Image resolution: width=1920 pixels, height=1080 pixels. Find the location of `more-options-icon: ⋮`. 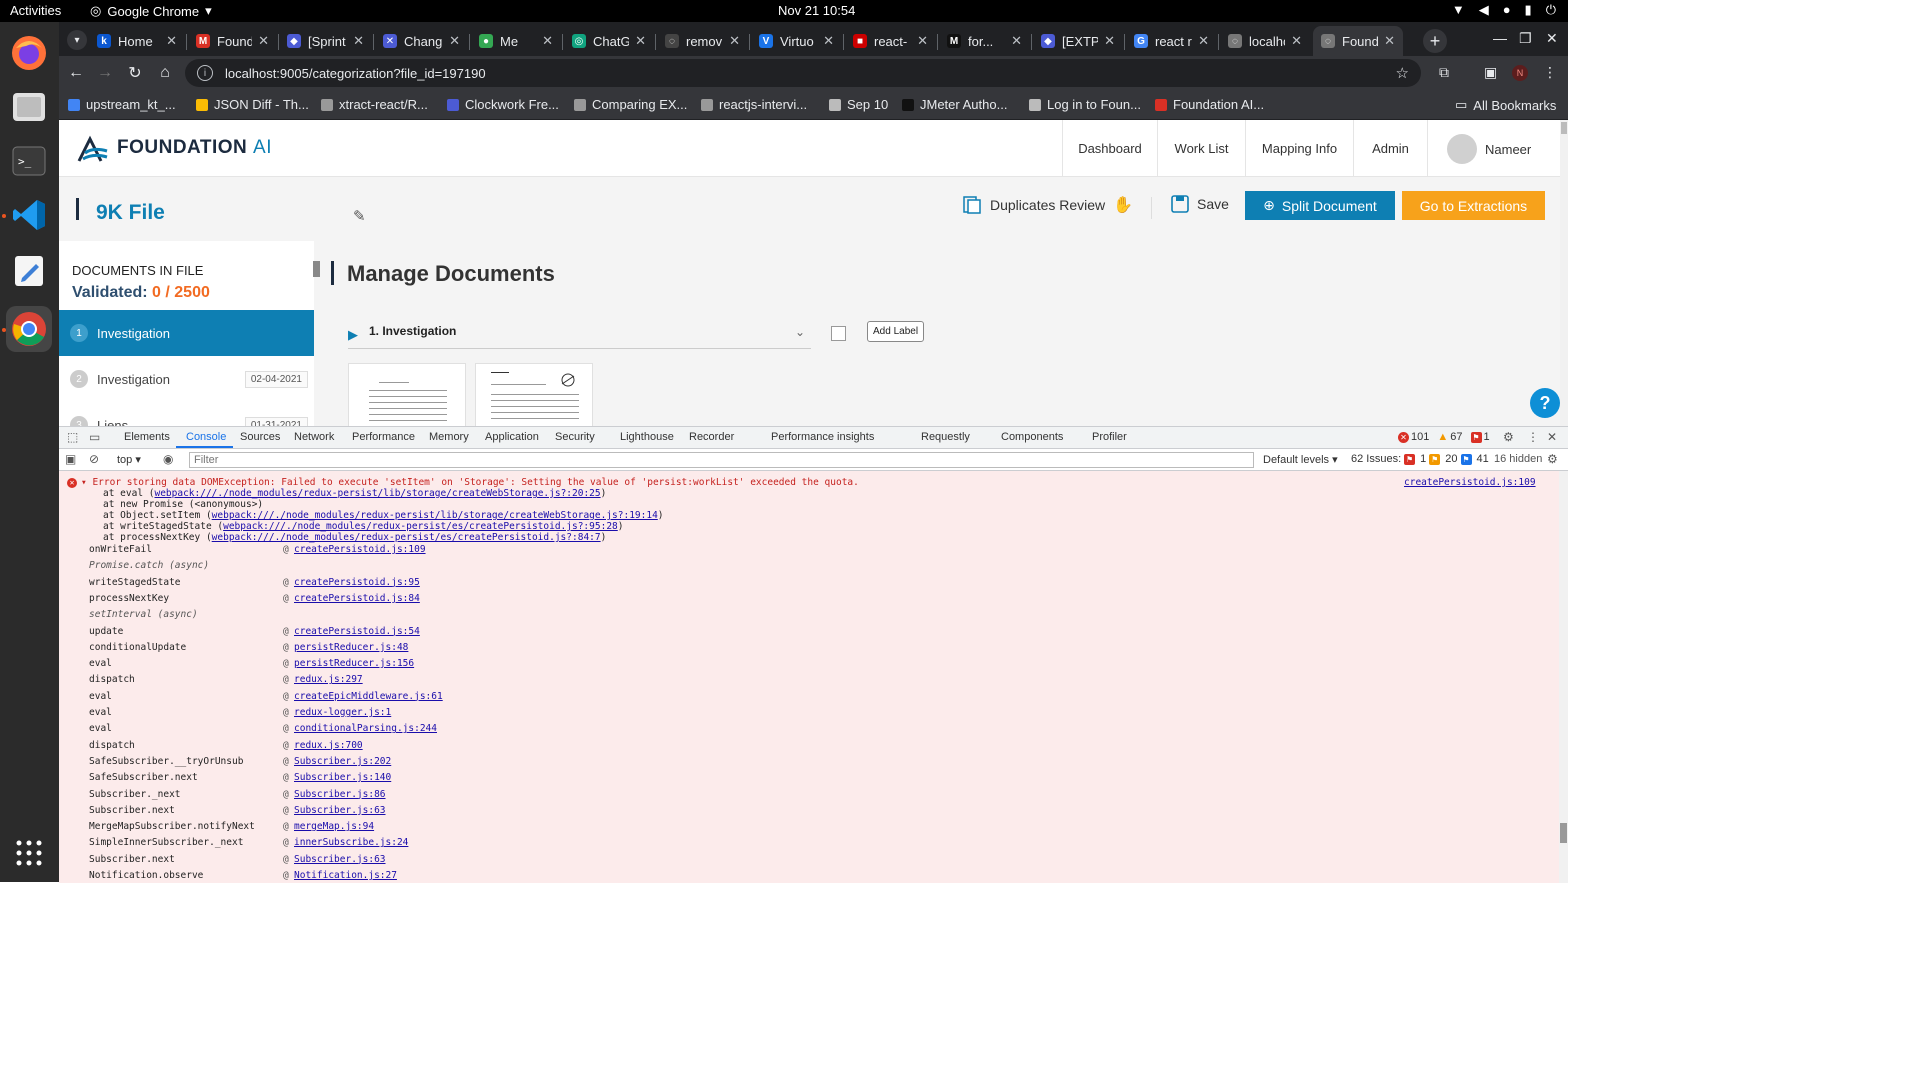

more-options-icon: ⋮ is located at coordinates (1533, 437).